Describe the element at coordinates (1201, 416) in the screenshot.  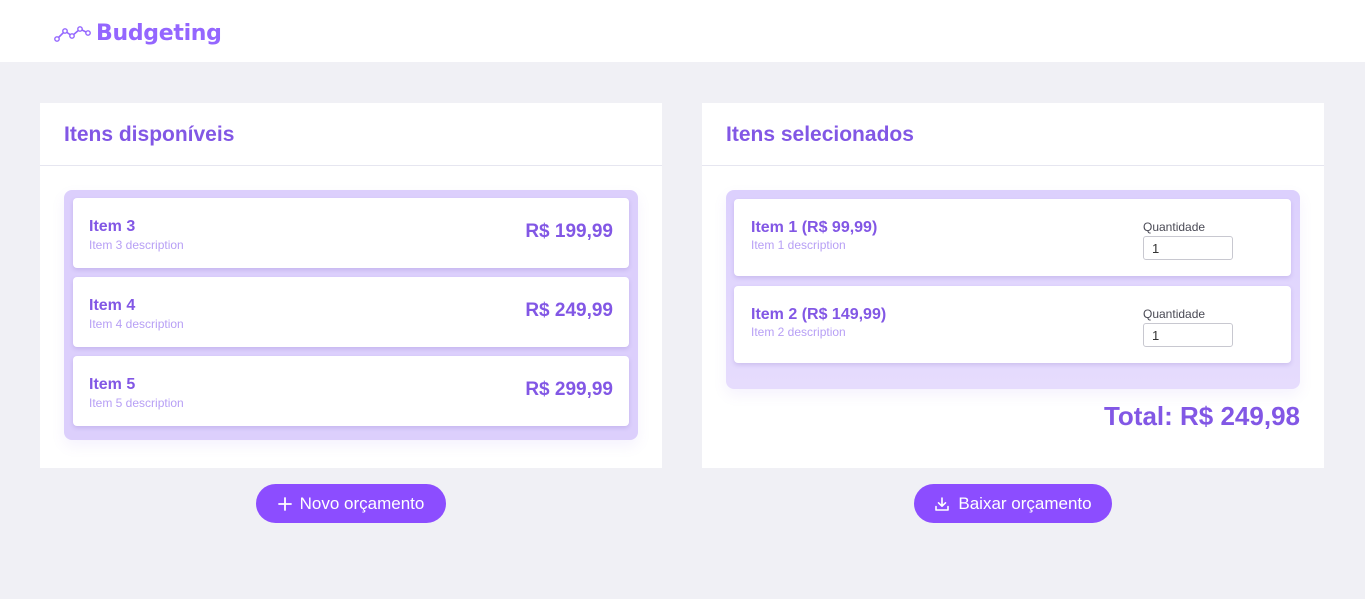
I see `budget-total: Total: R$ 249,98` at that location.